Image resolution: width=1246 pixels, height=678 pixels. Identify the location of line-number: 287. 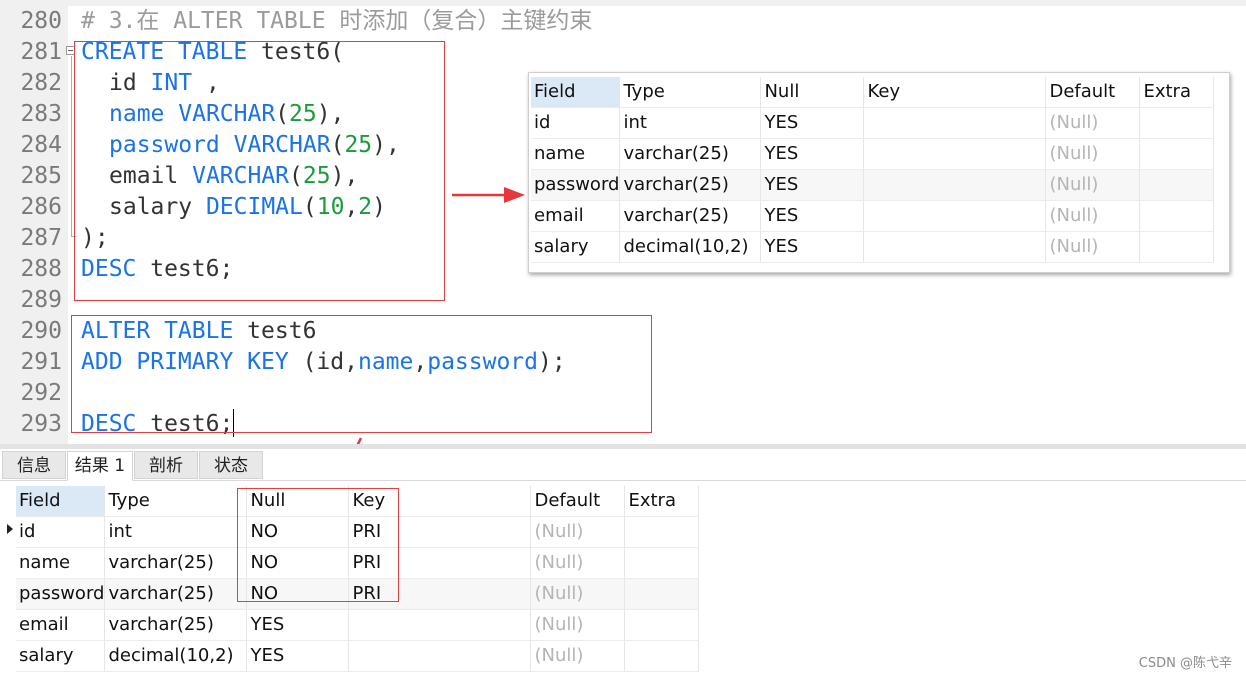
(41, 238).